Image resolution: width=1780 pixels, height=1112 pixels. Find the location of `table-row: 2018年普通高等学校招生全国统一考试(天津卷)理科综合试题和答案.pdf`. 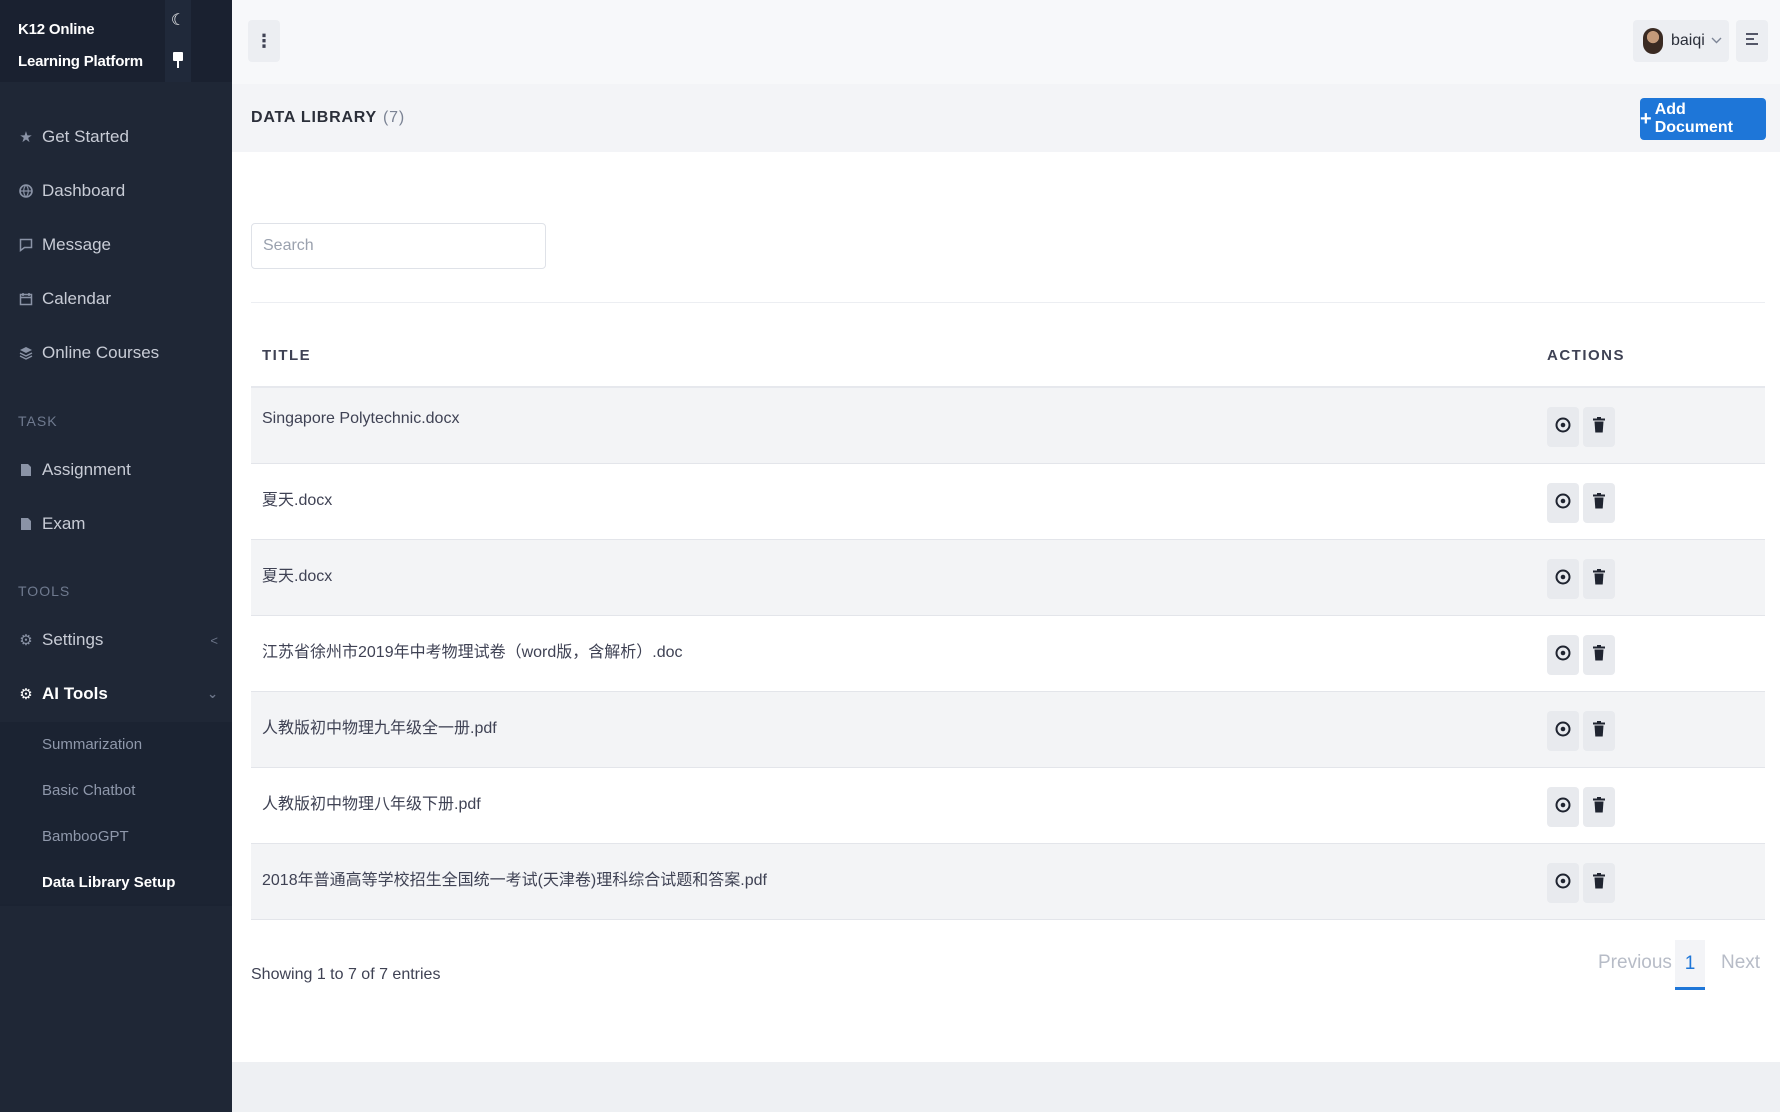

table-row: 2018年普通高等学校招生全国统一考试(天津卷)理科综合试题和答案.pdf is located at coordinates (1008, 882).